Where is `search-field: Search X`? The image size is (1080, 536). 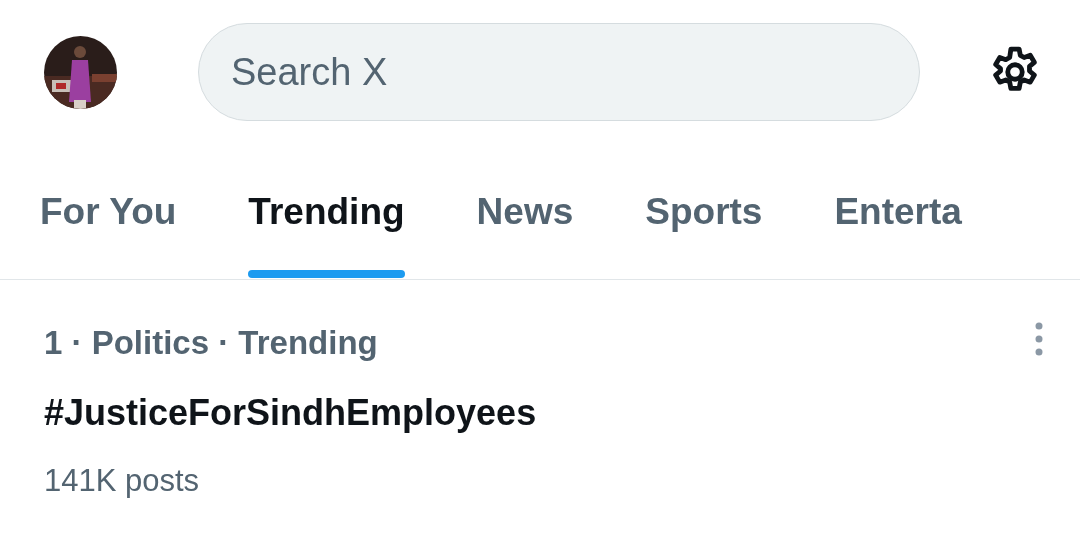
search-field: Search X is located at coordinates (559, 72).